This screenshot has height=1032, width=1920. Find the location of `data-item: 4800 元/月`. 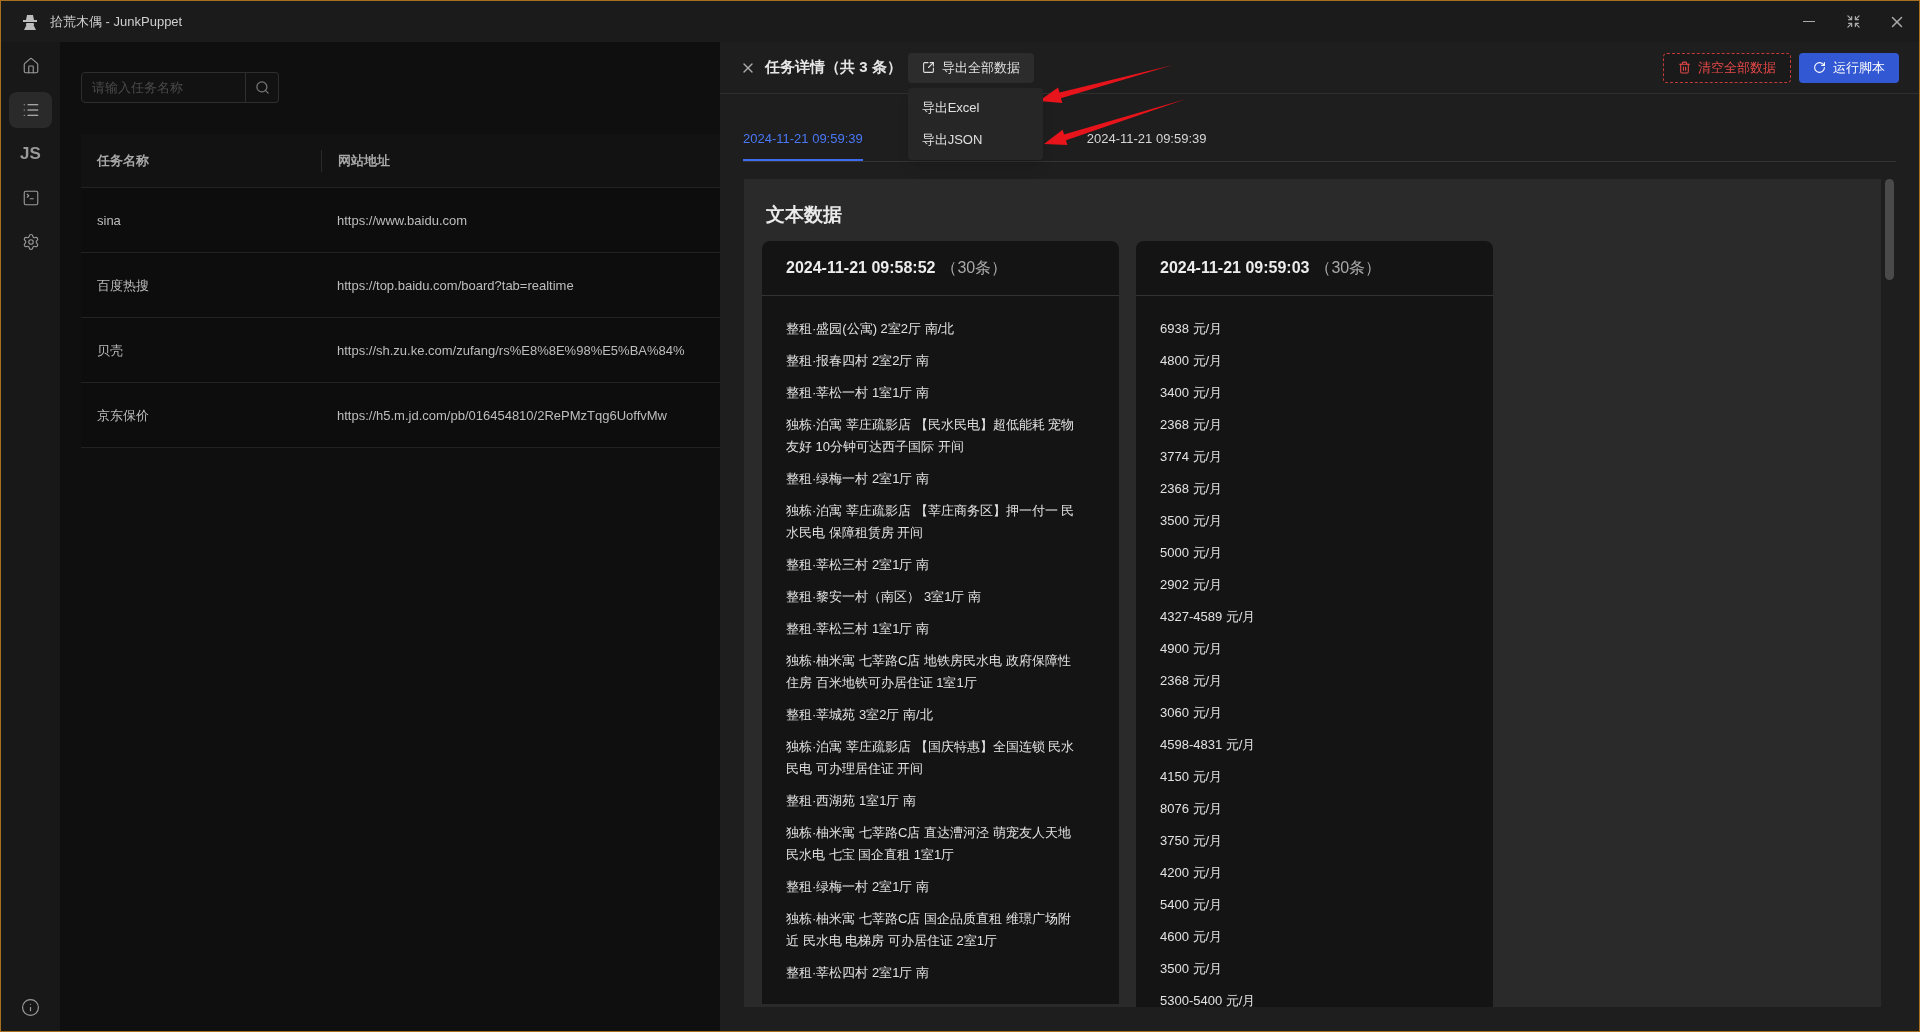

data-item: 4800 元/月 is located at coordinates (1192, 361).